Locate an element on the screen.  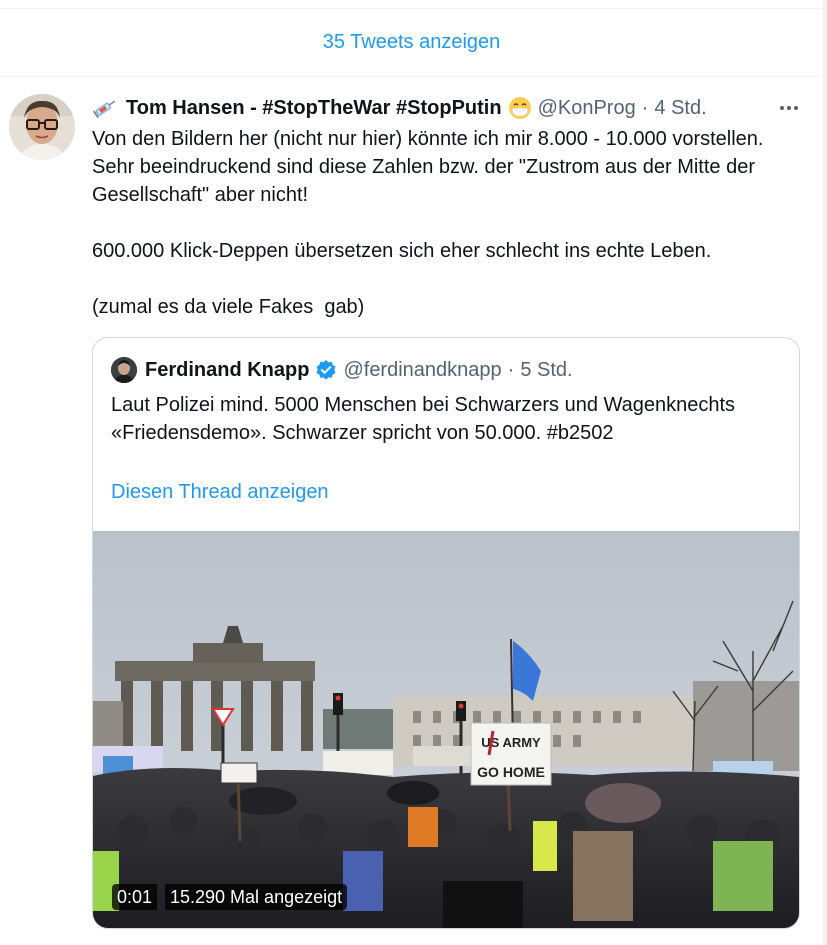
quoted-tweet-header: Ferdinand Knapp @ferdinandknapp · 5 Std. is located at coordinates (342, 370).